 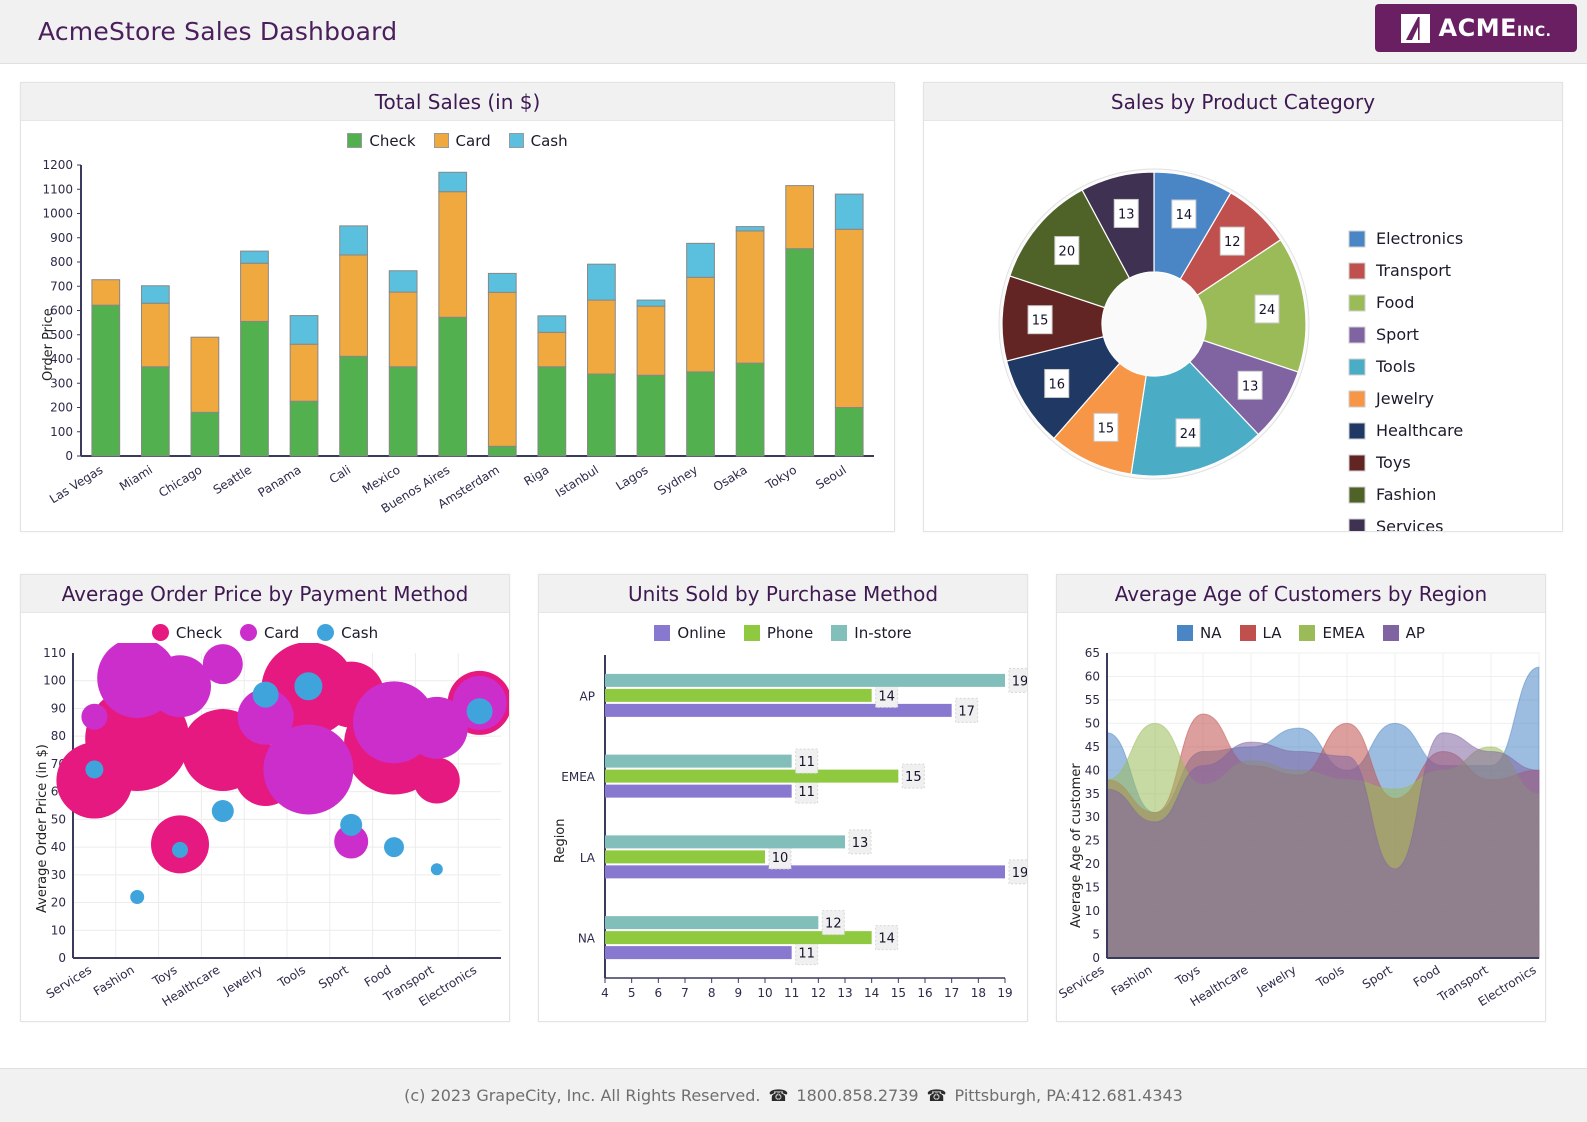 I want to click on y-axis-label: Average Order Price (in $), so click(x=42, y=828).